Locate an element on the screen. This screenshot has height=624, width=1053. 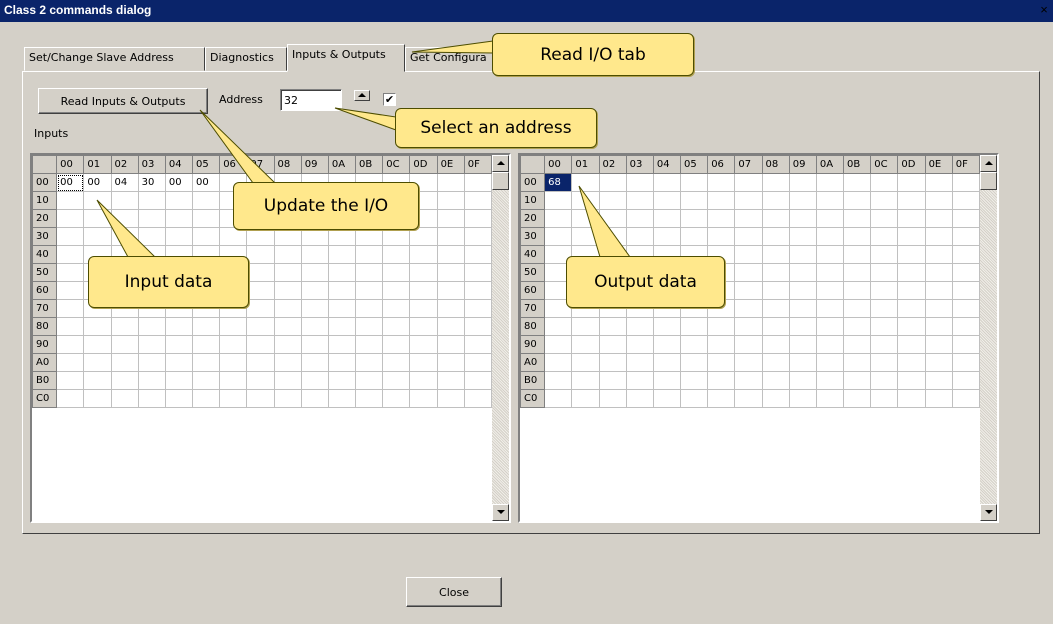
callout-select-address: Select an address is located at coordinates (496, 128).